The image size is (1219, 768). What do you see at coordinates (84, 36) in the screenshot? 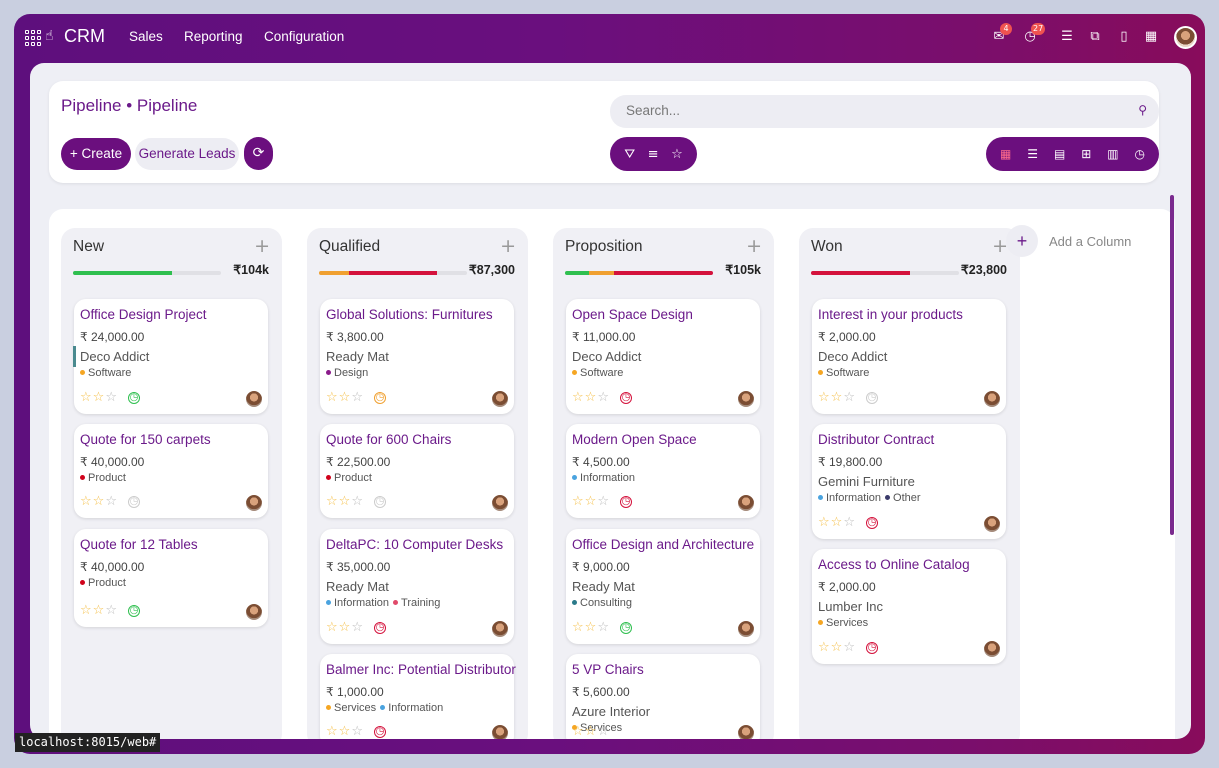
I see `app-brand: CRM` at bounding box center [84, 36].